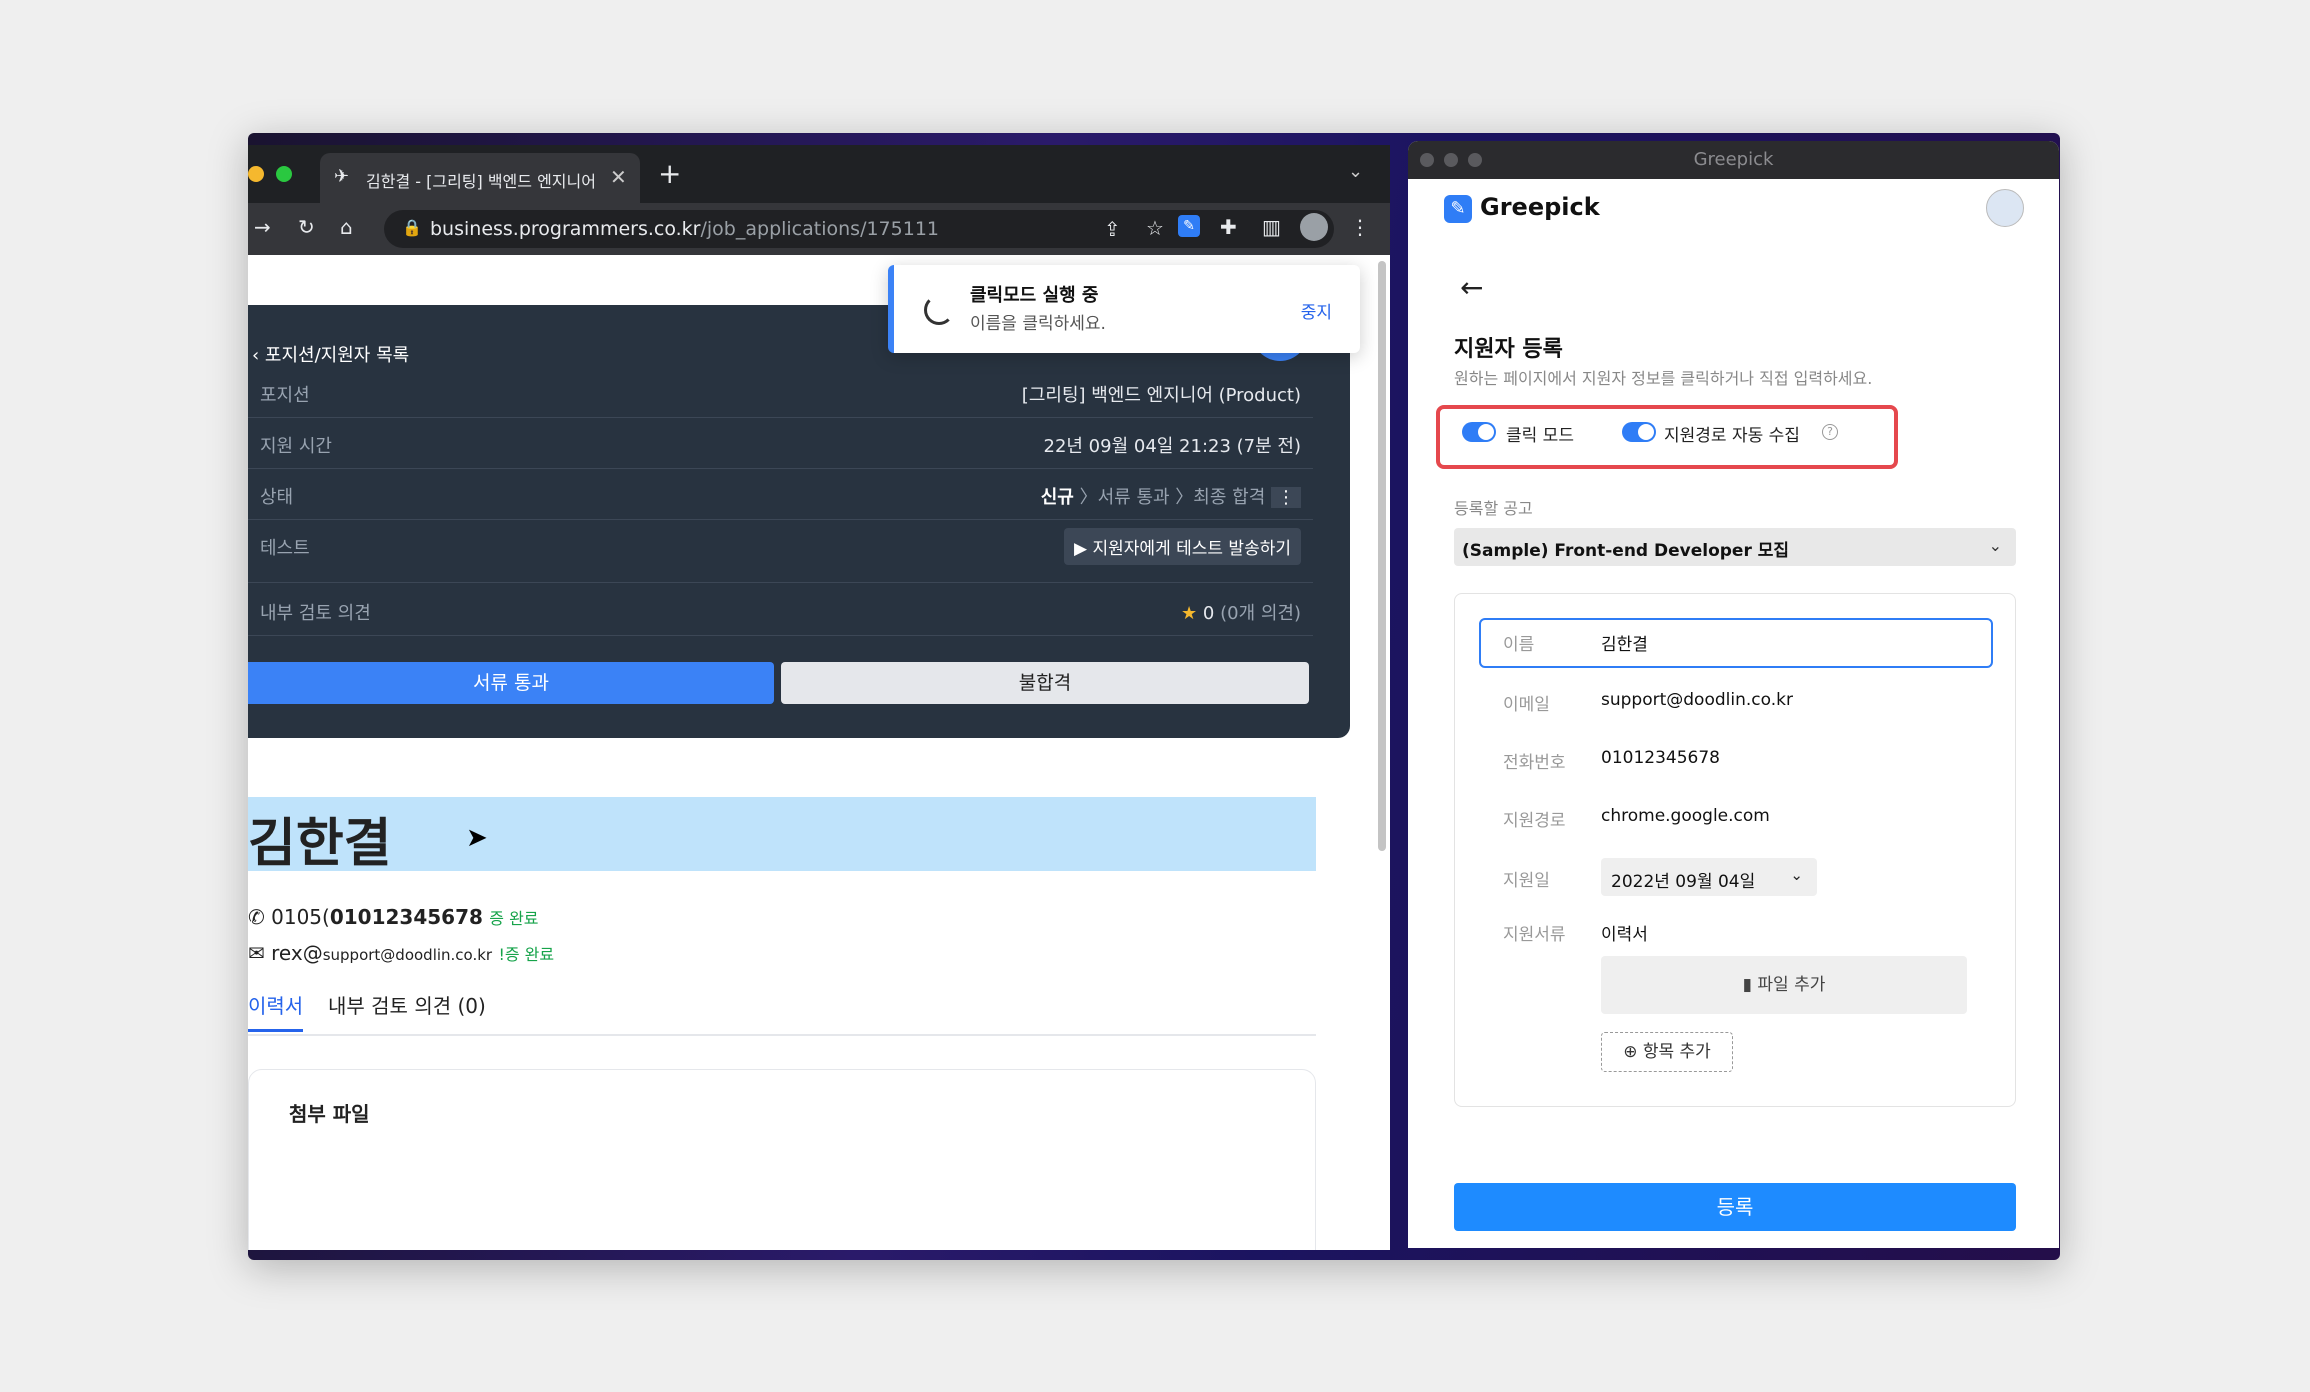 This screenshot has width=2310, height=1392. I want to click on info-row-position: 포지션 [그리팅] 백엔드 엔지니어 (Product), so click(780, 392).